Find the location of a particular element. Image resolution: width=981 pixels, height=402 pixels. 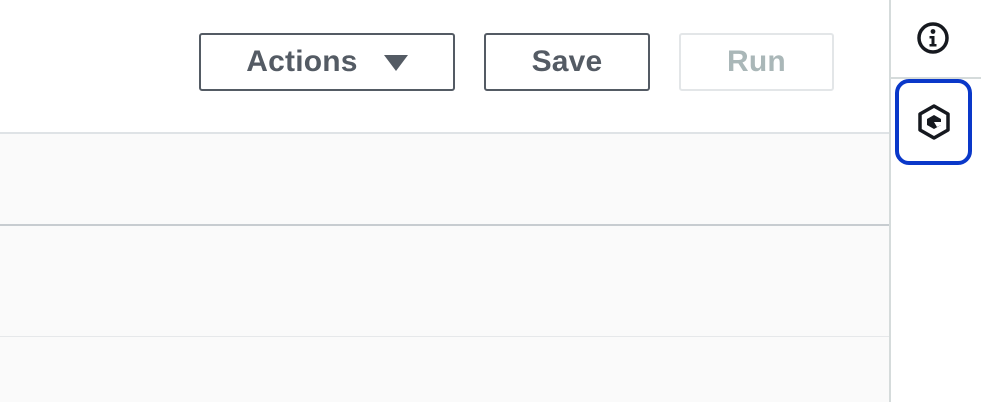

actions-button-label: Actions is located at coordinates (302, 61).